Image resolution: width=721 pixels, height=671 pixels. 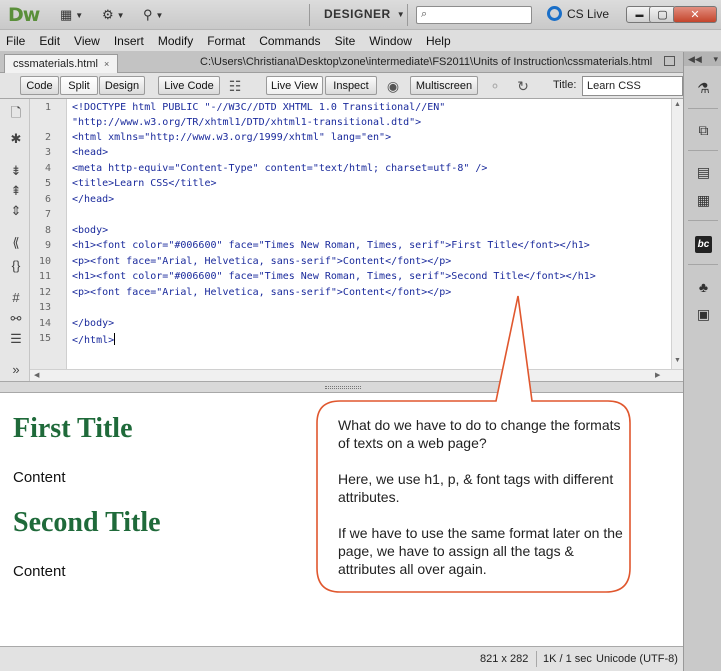 I want to click on maximize-icon: ▢, so click(x=662, y=15).